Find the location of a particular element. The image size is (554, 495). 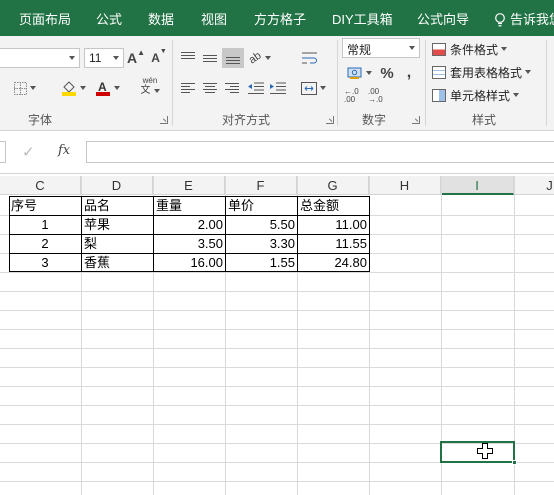

table-cell: 1 is located at coordinates (45, 224).